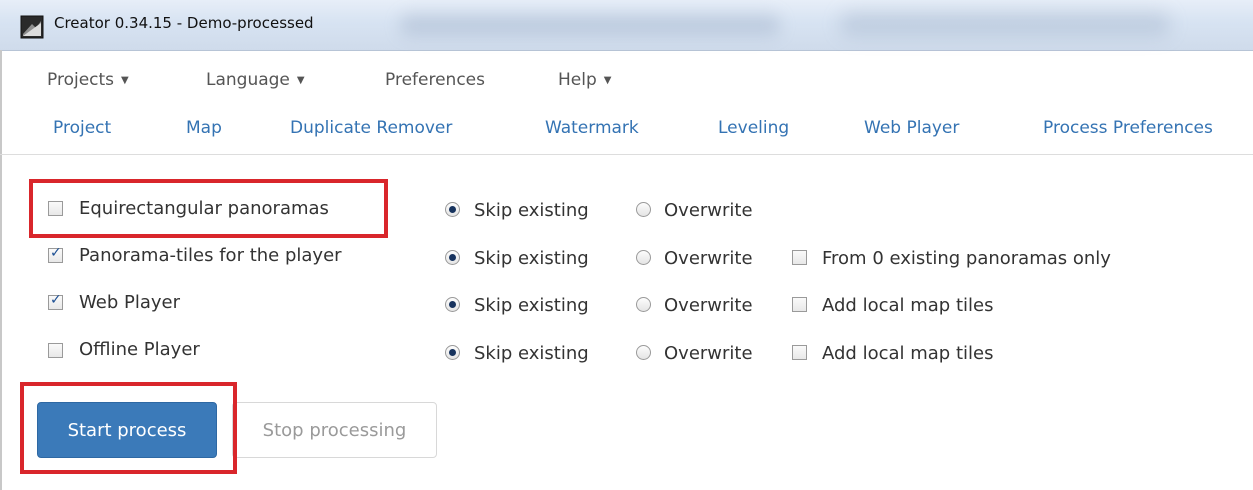 This screenshot has width=1253, height=490. I want to click on checkbox-web-player: ✓, so click(55, 301).